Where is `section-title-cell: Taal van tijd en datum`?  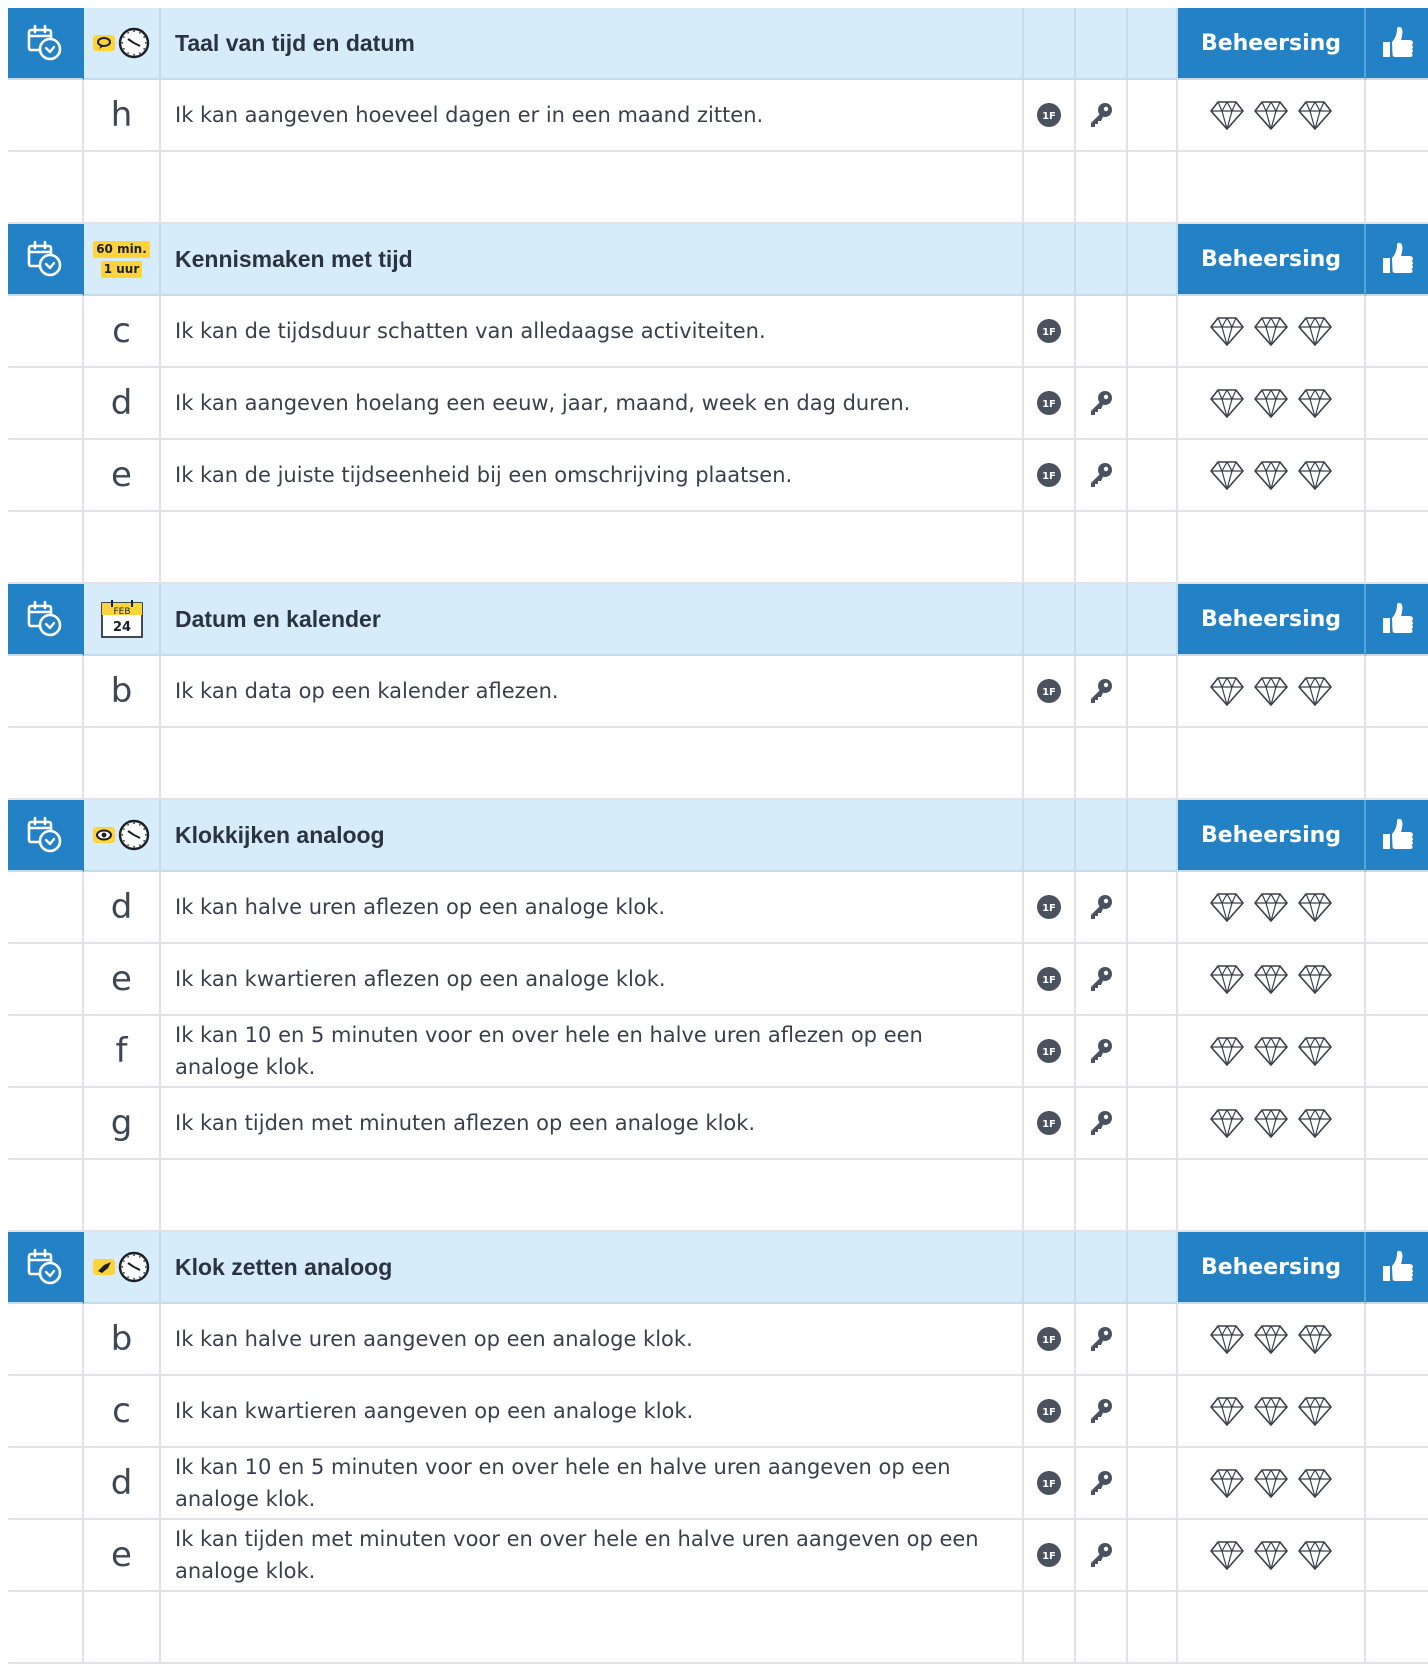 section-title-cell: Taal van tijd en datum is located at coordinates (592, 44).